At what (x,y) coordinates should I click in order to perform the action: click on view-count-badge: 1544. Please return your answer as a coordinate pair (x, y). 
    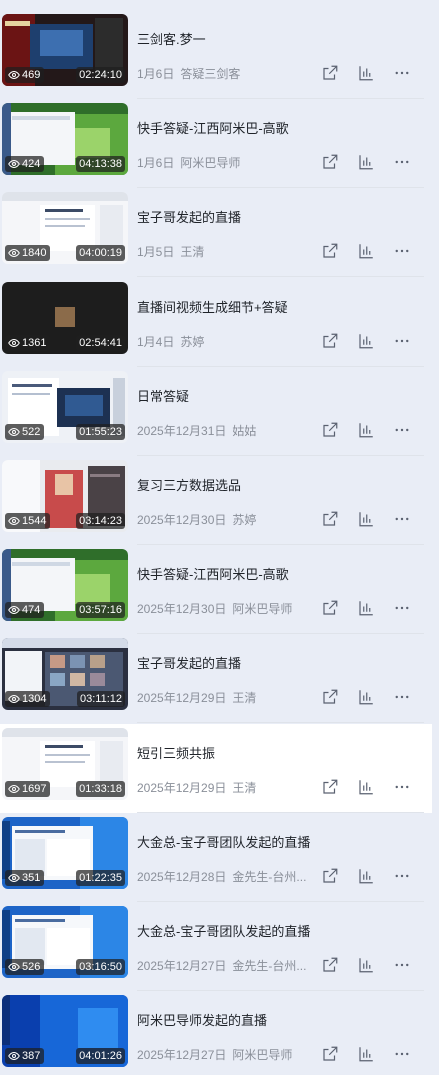
    Looking at the image, I should click on (28, 521).